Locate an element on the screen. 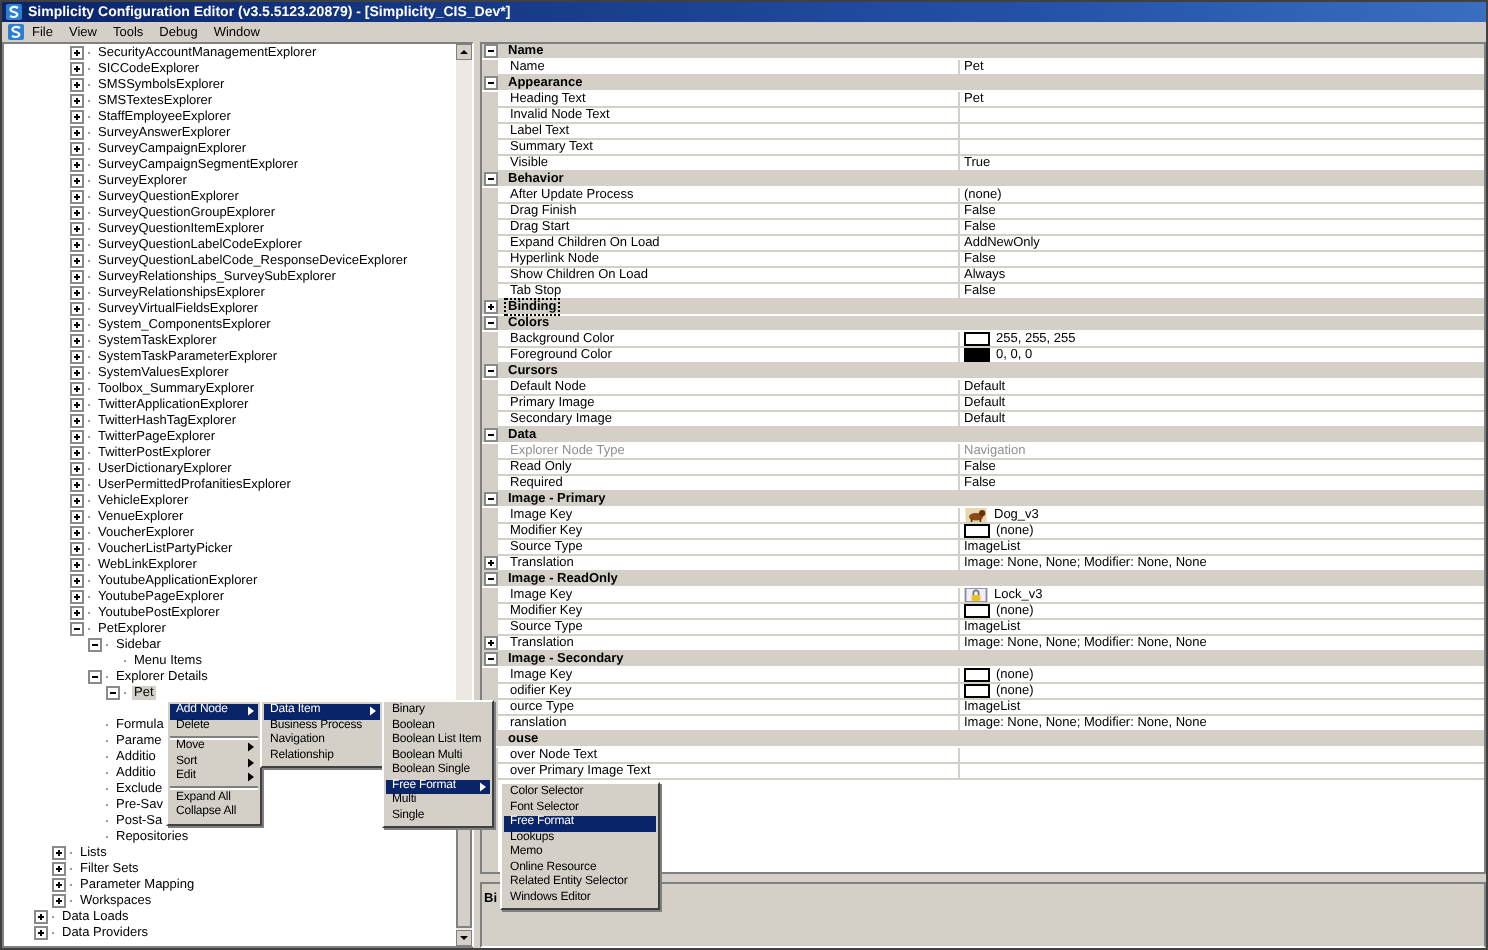  scroll-down-icon is located at coordinates (464, 938).